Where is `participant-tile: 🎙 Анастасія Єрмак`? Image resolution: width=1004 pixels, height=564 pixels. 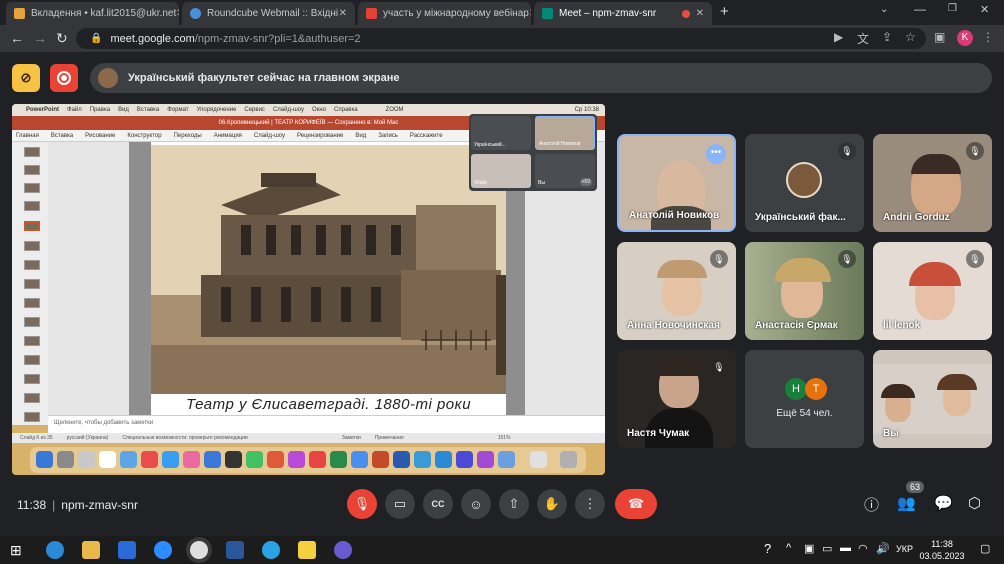 participant-tile: 🎙 Анастасія Єрмак is located at coordinates (804, 291).